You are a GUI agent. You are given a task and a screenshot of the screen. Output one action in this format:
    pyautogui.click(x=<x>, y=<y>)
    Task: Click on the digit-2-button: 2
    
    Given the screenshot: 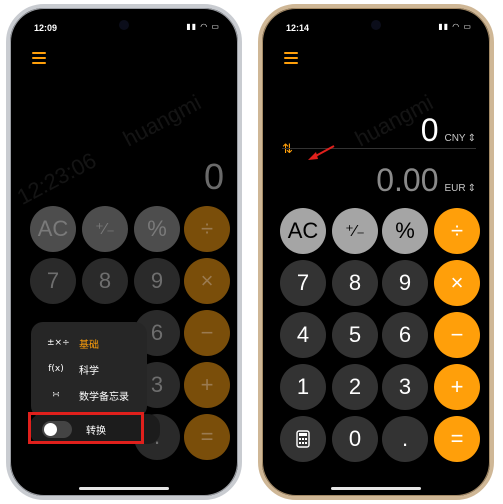 What is the action you would take?
    pyautogui.click(x=355, y=387)
    